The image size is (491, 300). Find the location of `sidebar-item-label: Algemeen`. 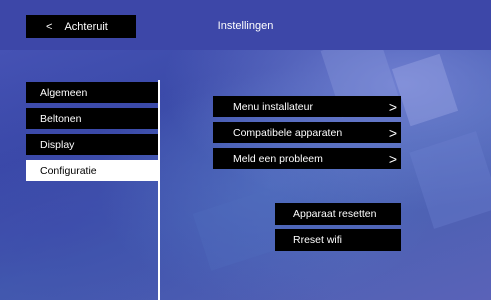

sidebar-item-label: Algemeen is located at coordinates (64, 92).